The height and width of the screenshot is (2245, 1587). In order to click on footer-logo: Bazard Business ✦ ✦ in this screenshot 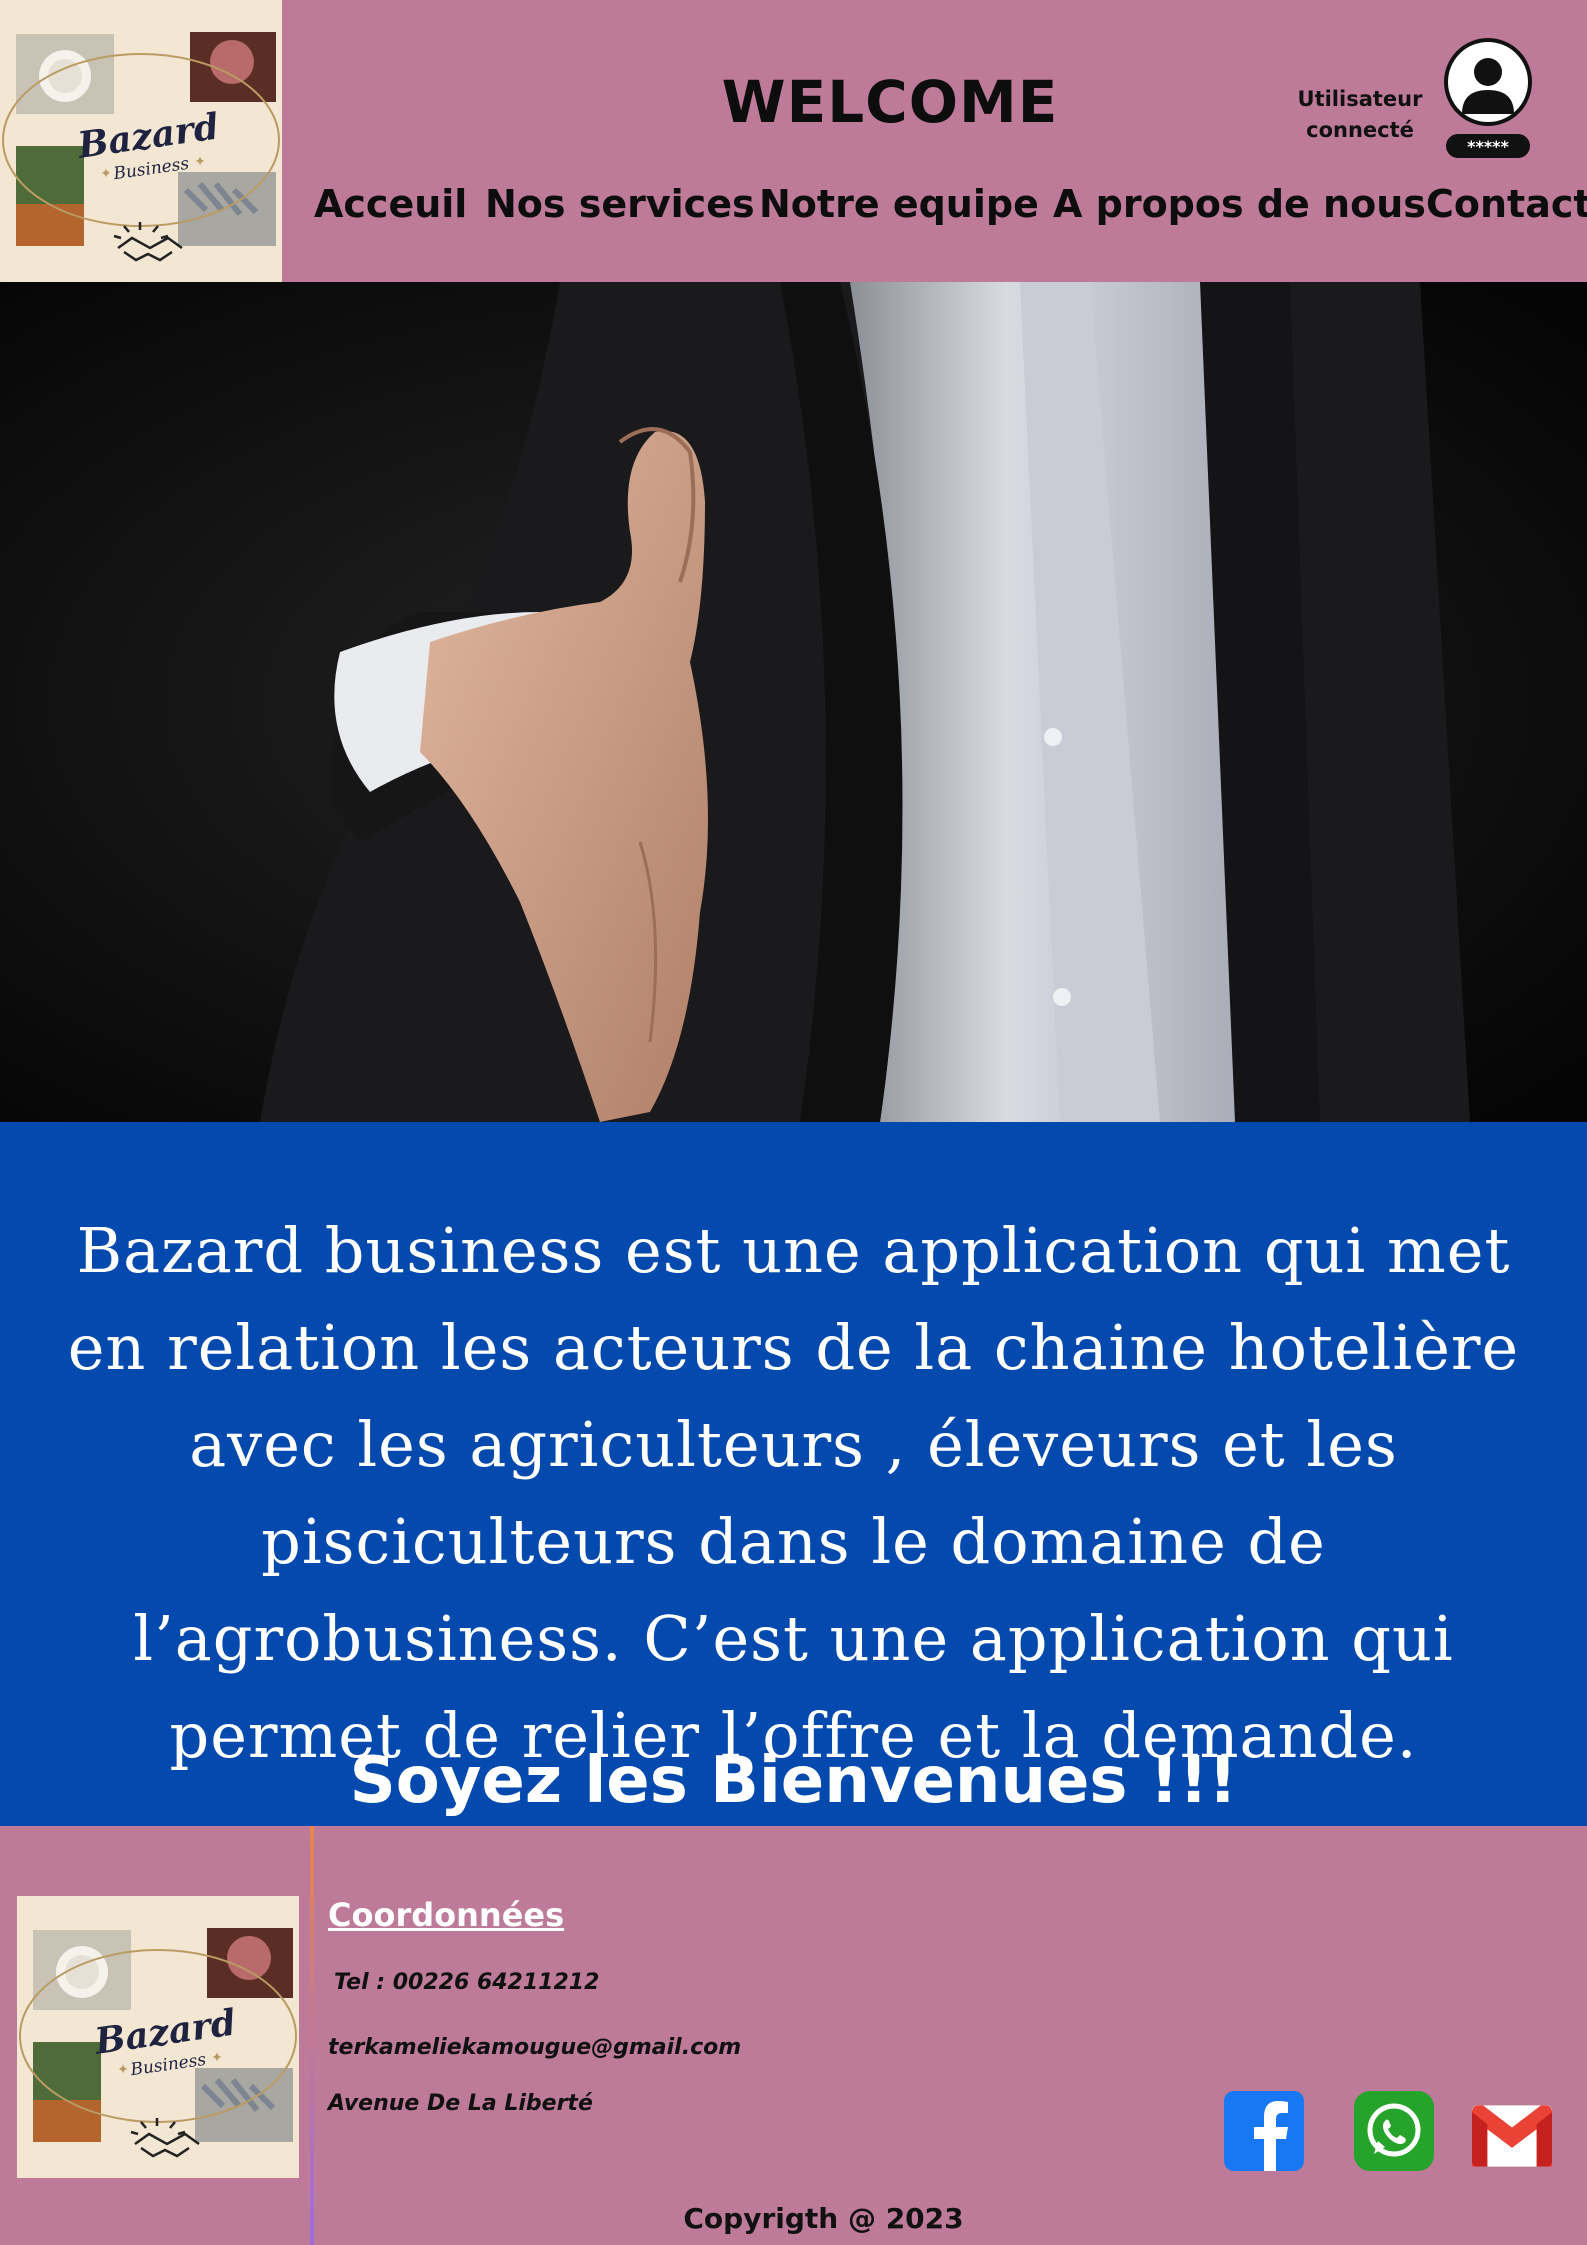, I will do `click(158, 2037)`.